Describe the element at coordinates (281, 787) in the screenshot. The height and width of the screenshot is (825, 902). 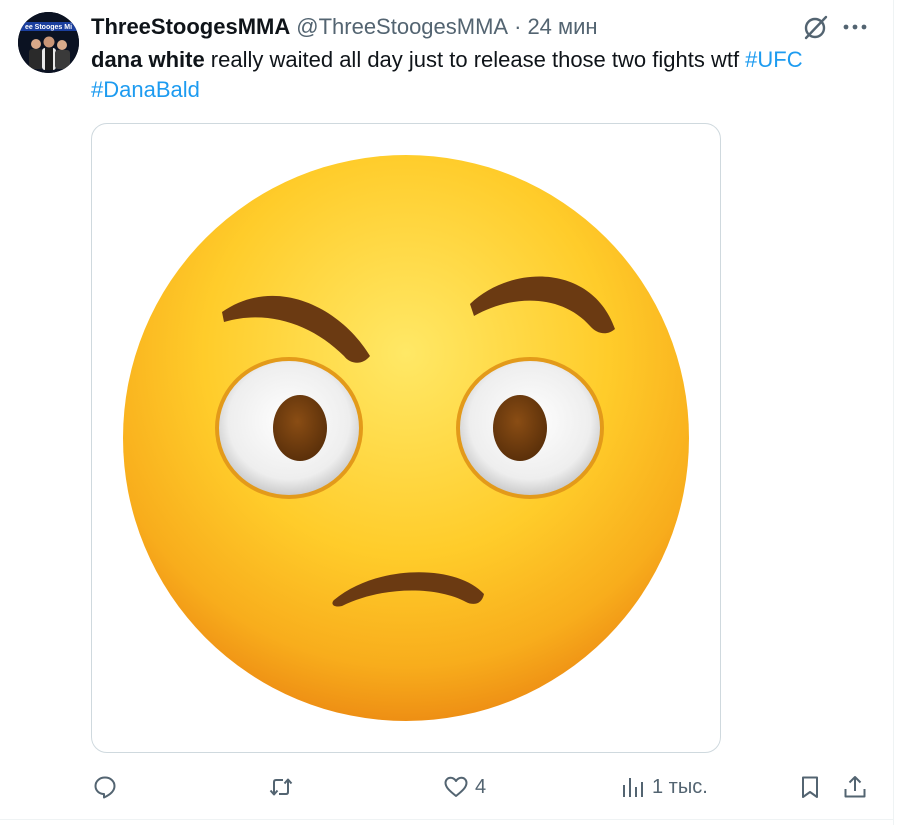
I see `retweet-icon` at that location.